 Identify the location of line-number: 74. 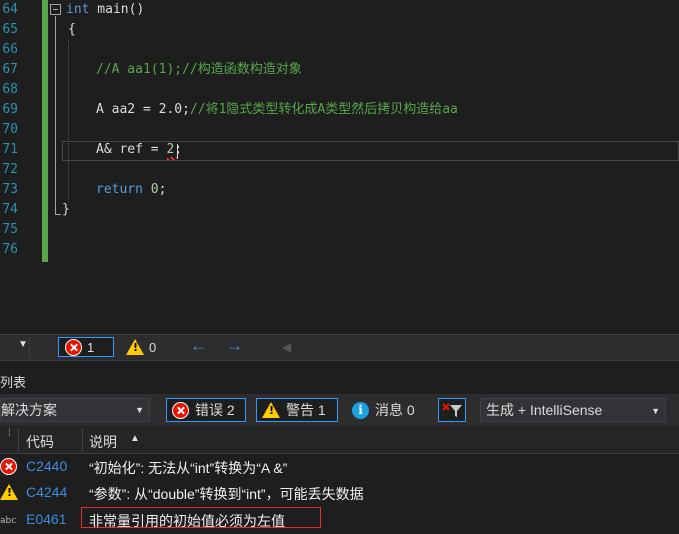
(10, 209).